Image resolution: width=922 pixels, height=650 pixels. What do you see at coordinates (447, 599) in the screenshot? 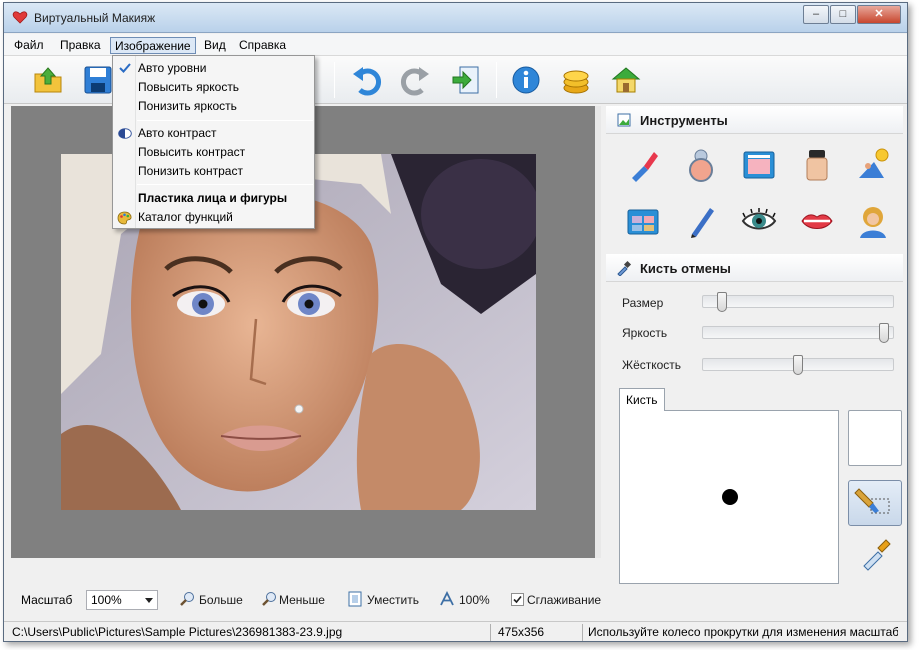
I see `actual-size-icon` at bounding box center [447, 599].